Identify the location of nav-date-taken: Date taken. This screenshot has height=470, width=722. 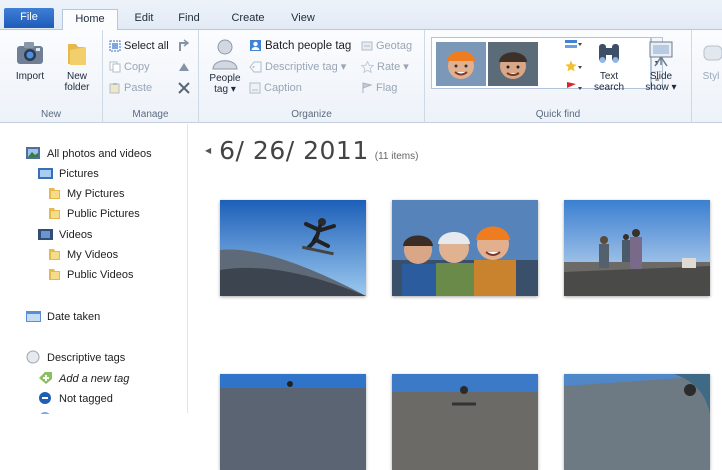
(63, 317).